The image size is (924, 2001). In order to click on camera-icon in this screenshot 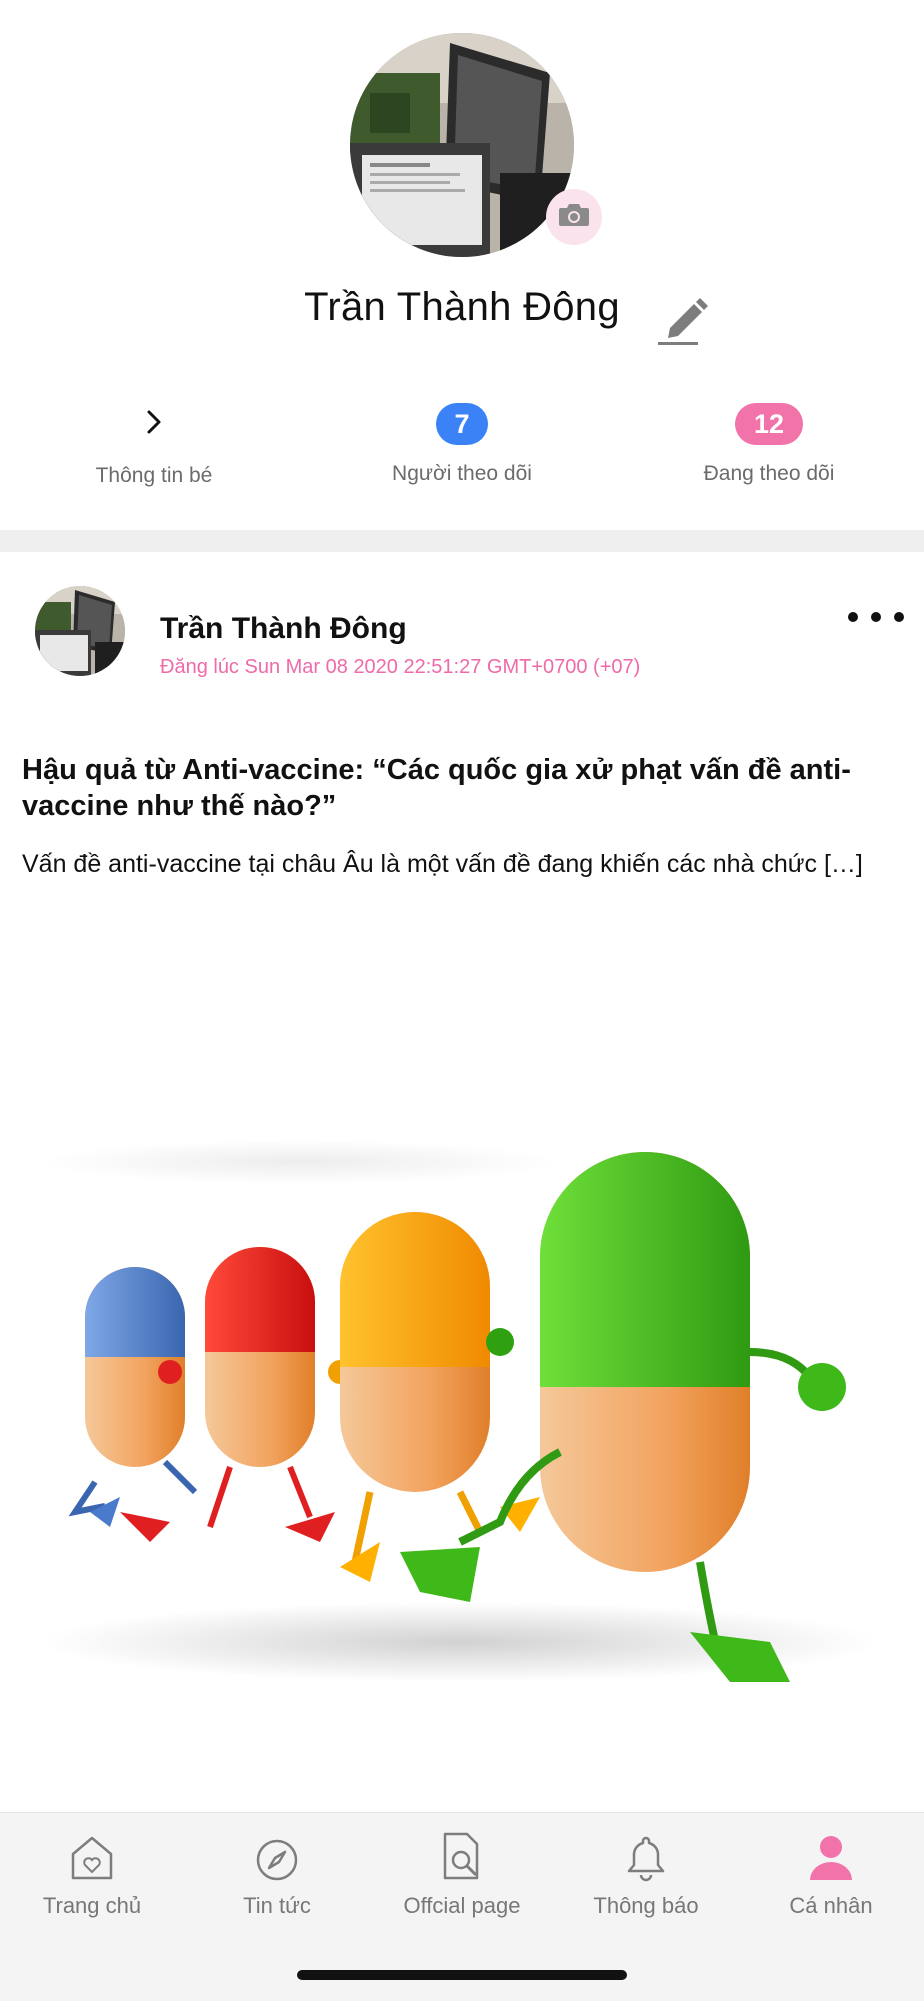, I will do `click(574, 217)`.